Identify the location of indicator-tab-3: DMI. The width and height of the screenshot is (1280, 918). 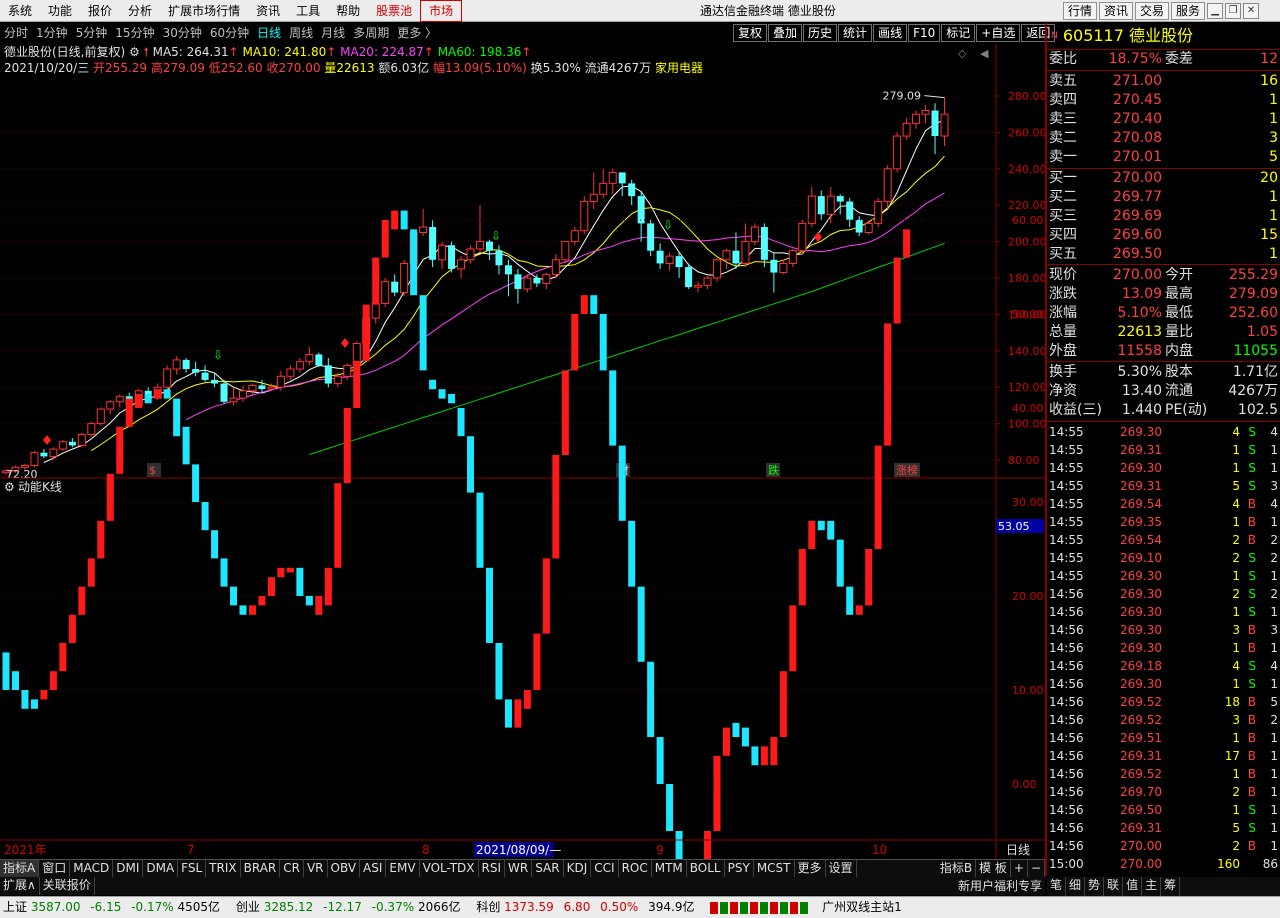
(128, 868).